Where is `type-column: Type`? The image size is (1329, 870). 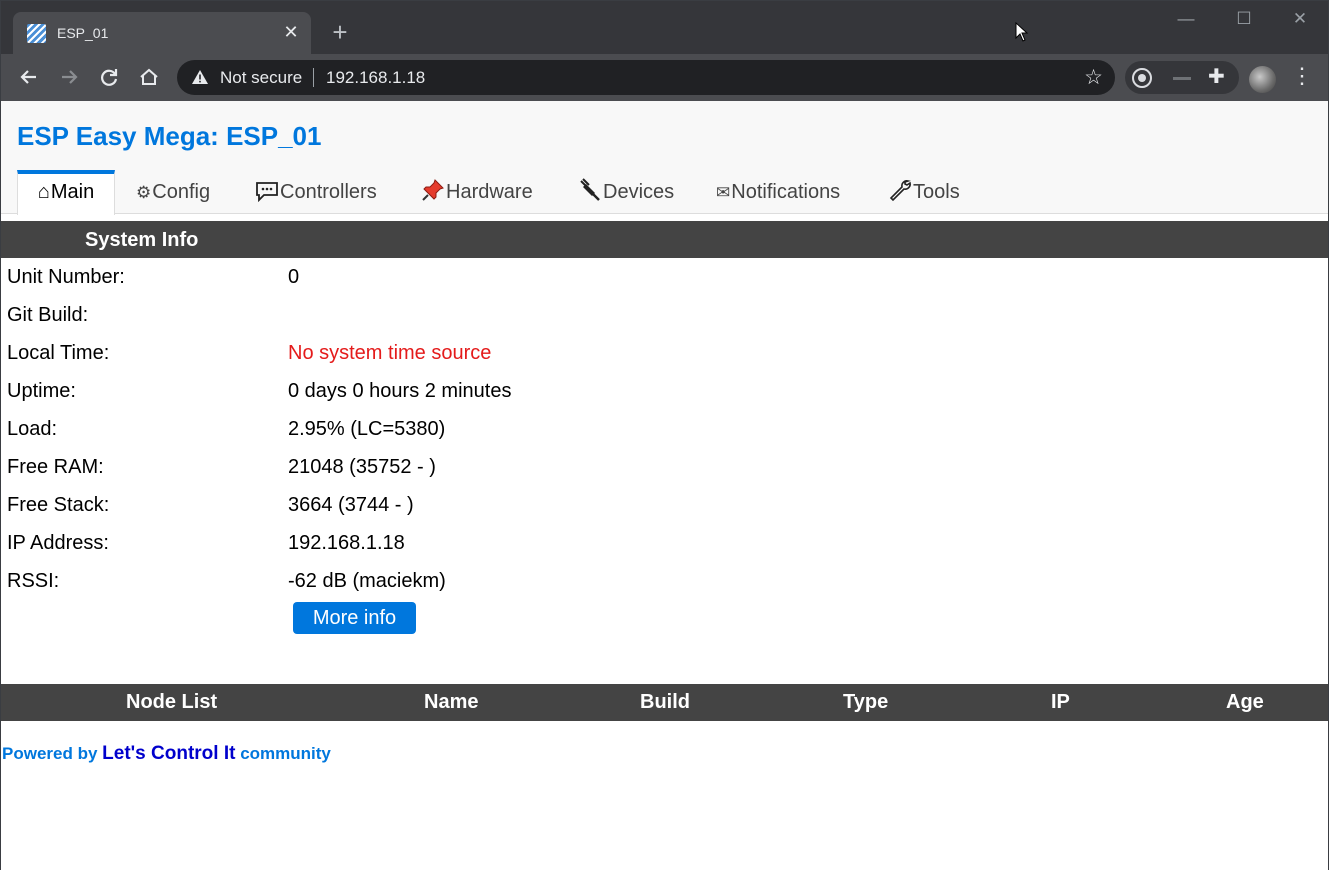 type-column: Type is located at coordinates (866, 702).